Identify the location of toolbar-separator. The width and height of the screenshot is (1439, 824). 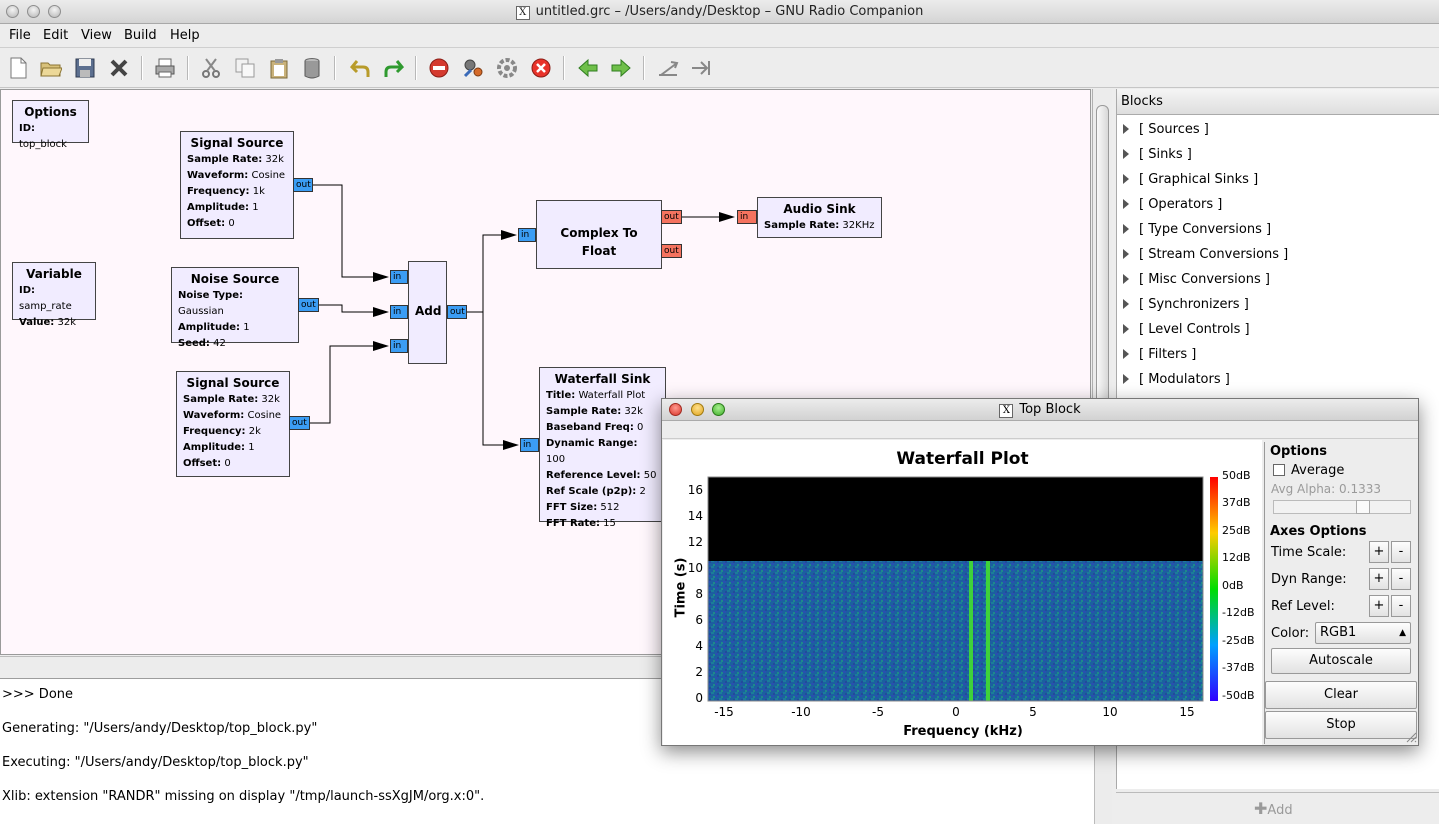
(644, 68).